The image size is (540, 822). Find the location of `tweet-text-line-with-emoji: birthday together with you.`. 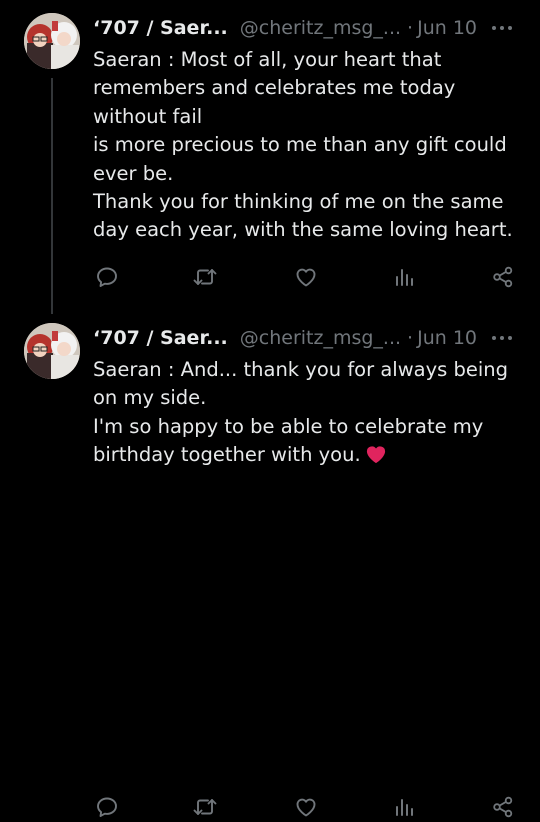

tweet-text-line-with-emoji: birthday together with you. is located at coordinates (303, 455).